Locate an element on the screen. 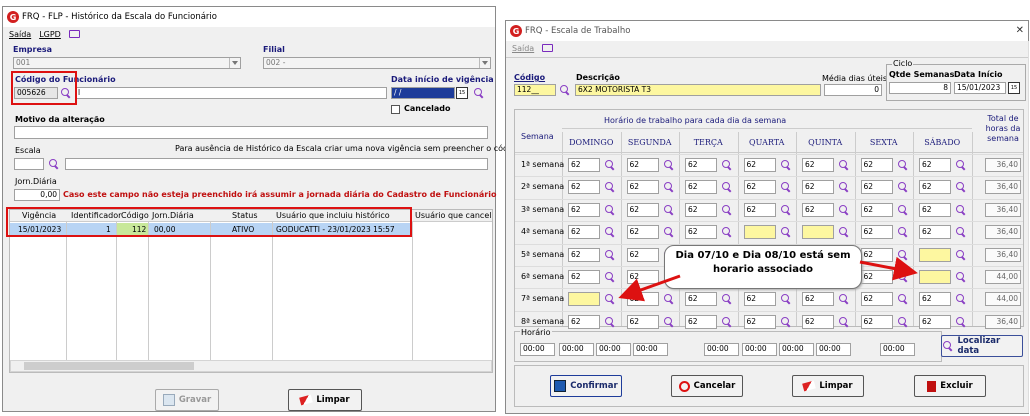 The width and height of the screenshot is (1030, 416). arrow-left is located at coordinates (649, 288).